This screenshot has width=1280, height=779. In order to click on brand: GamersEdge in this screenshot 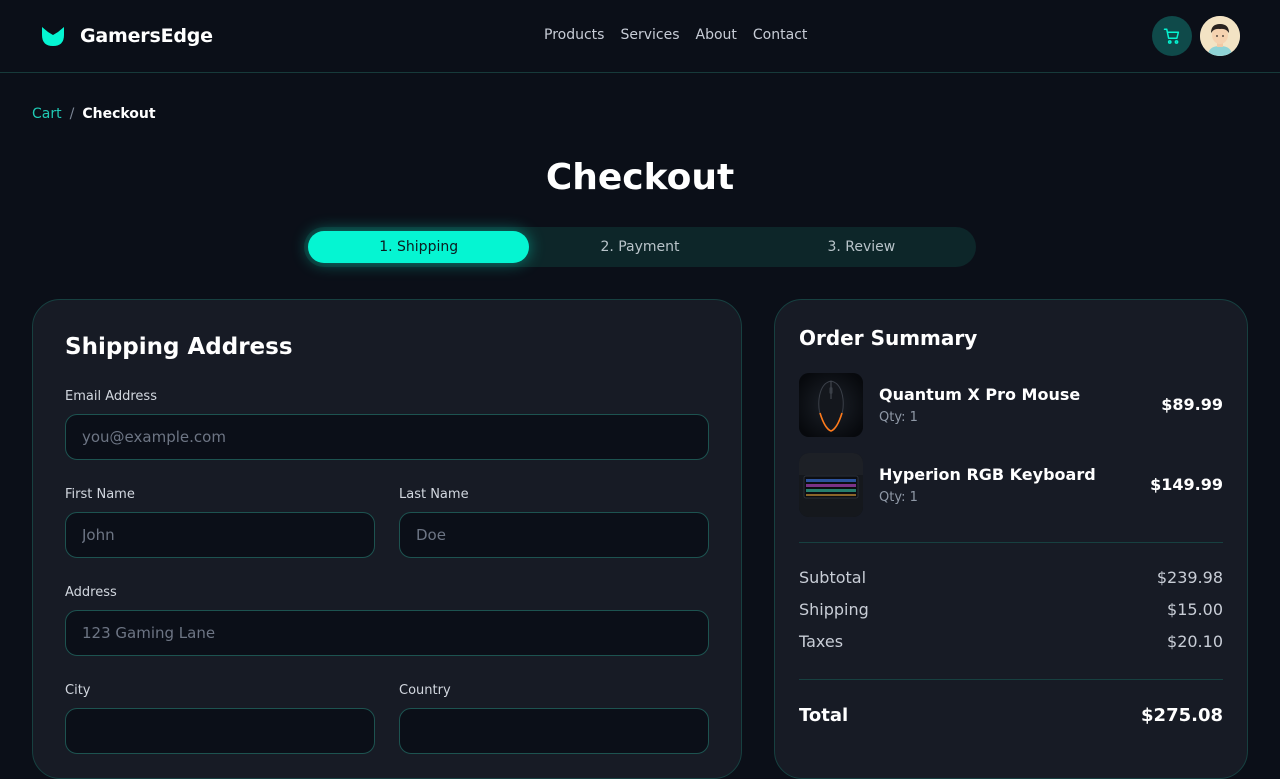, I will do `click(126, 36)`.